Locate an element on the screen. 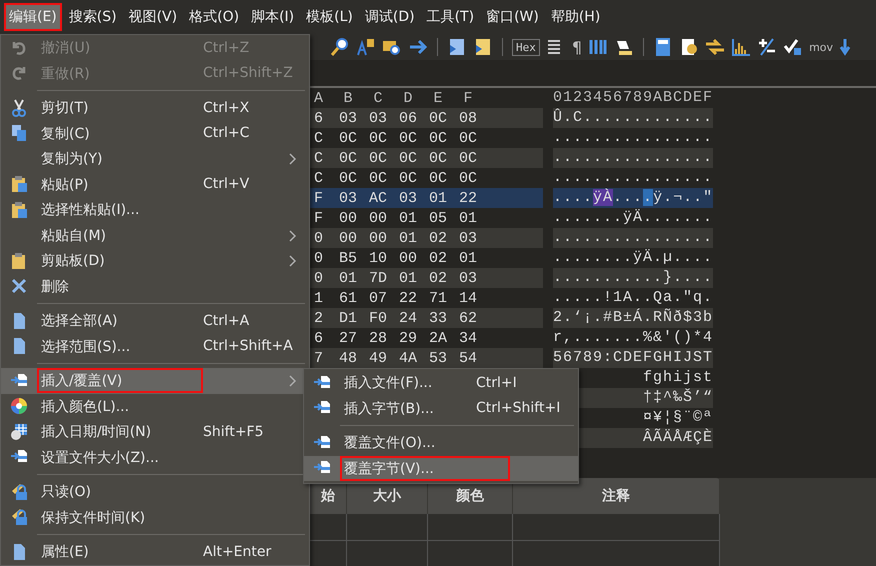 The height and width of the screenshot is (566, 876). hex-byte: 24 is located at coordinates (408, 318).